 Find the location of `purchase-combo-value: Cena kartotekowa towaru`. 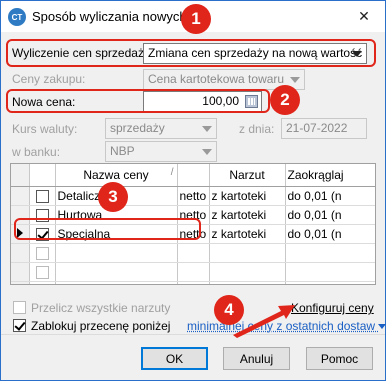

purchase-combo-value: Cena kartotekowa towaru is located at coordinates (216, 79).